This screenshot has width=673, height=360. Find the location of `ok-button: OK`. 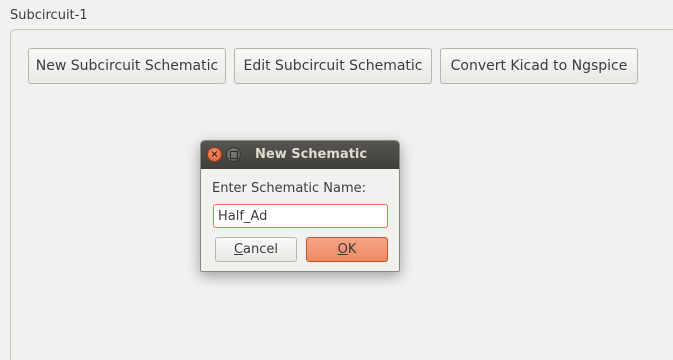

ok-button: OK is located at coordinates (347, 249).